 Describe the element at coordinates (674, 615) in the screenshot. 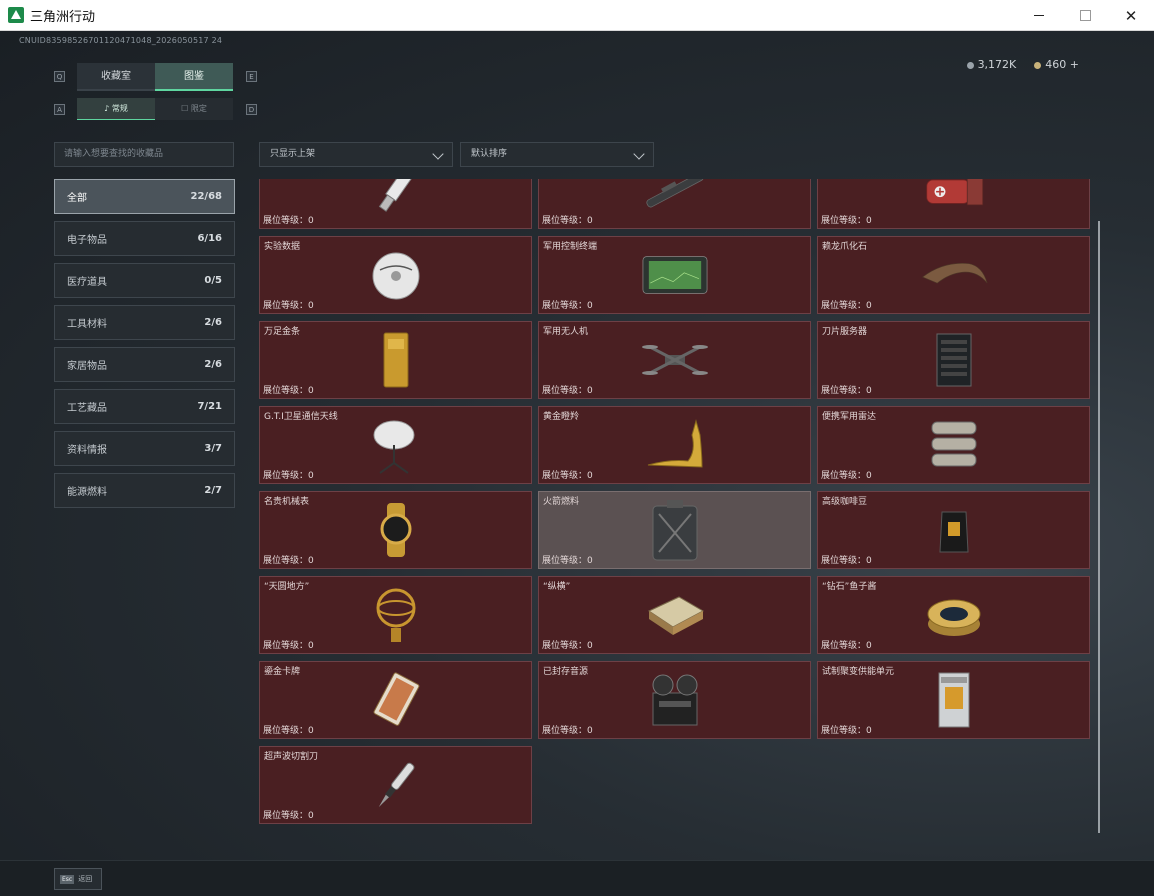

I see `collection-card: “纵横” 展位等级：0` at that location.